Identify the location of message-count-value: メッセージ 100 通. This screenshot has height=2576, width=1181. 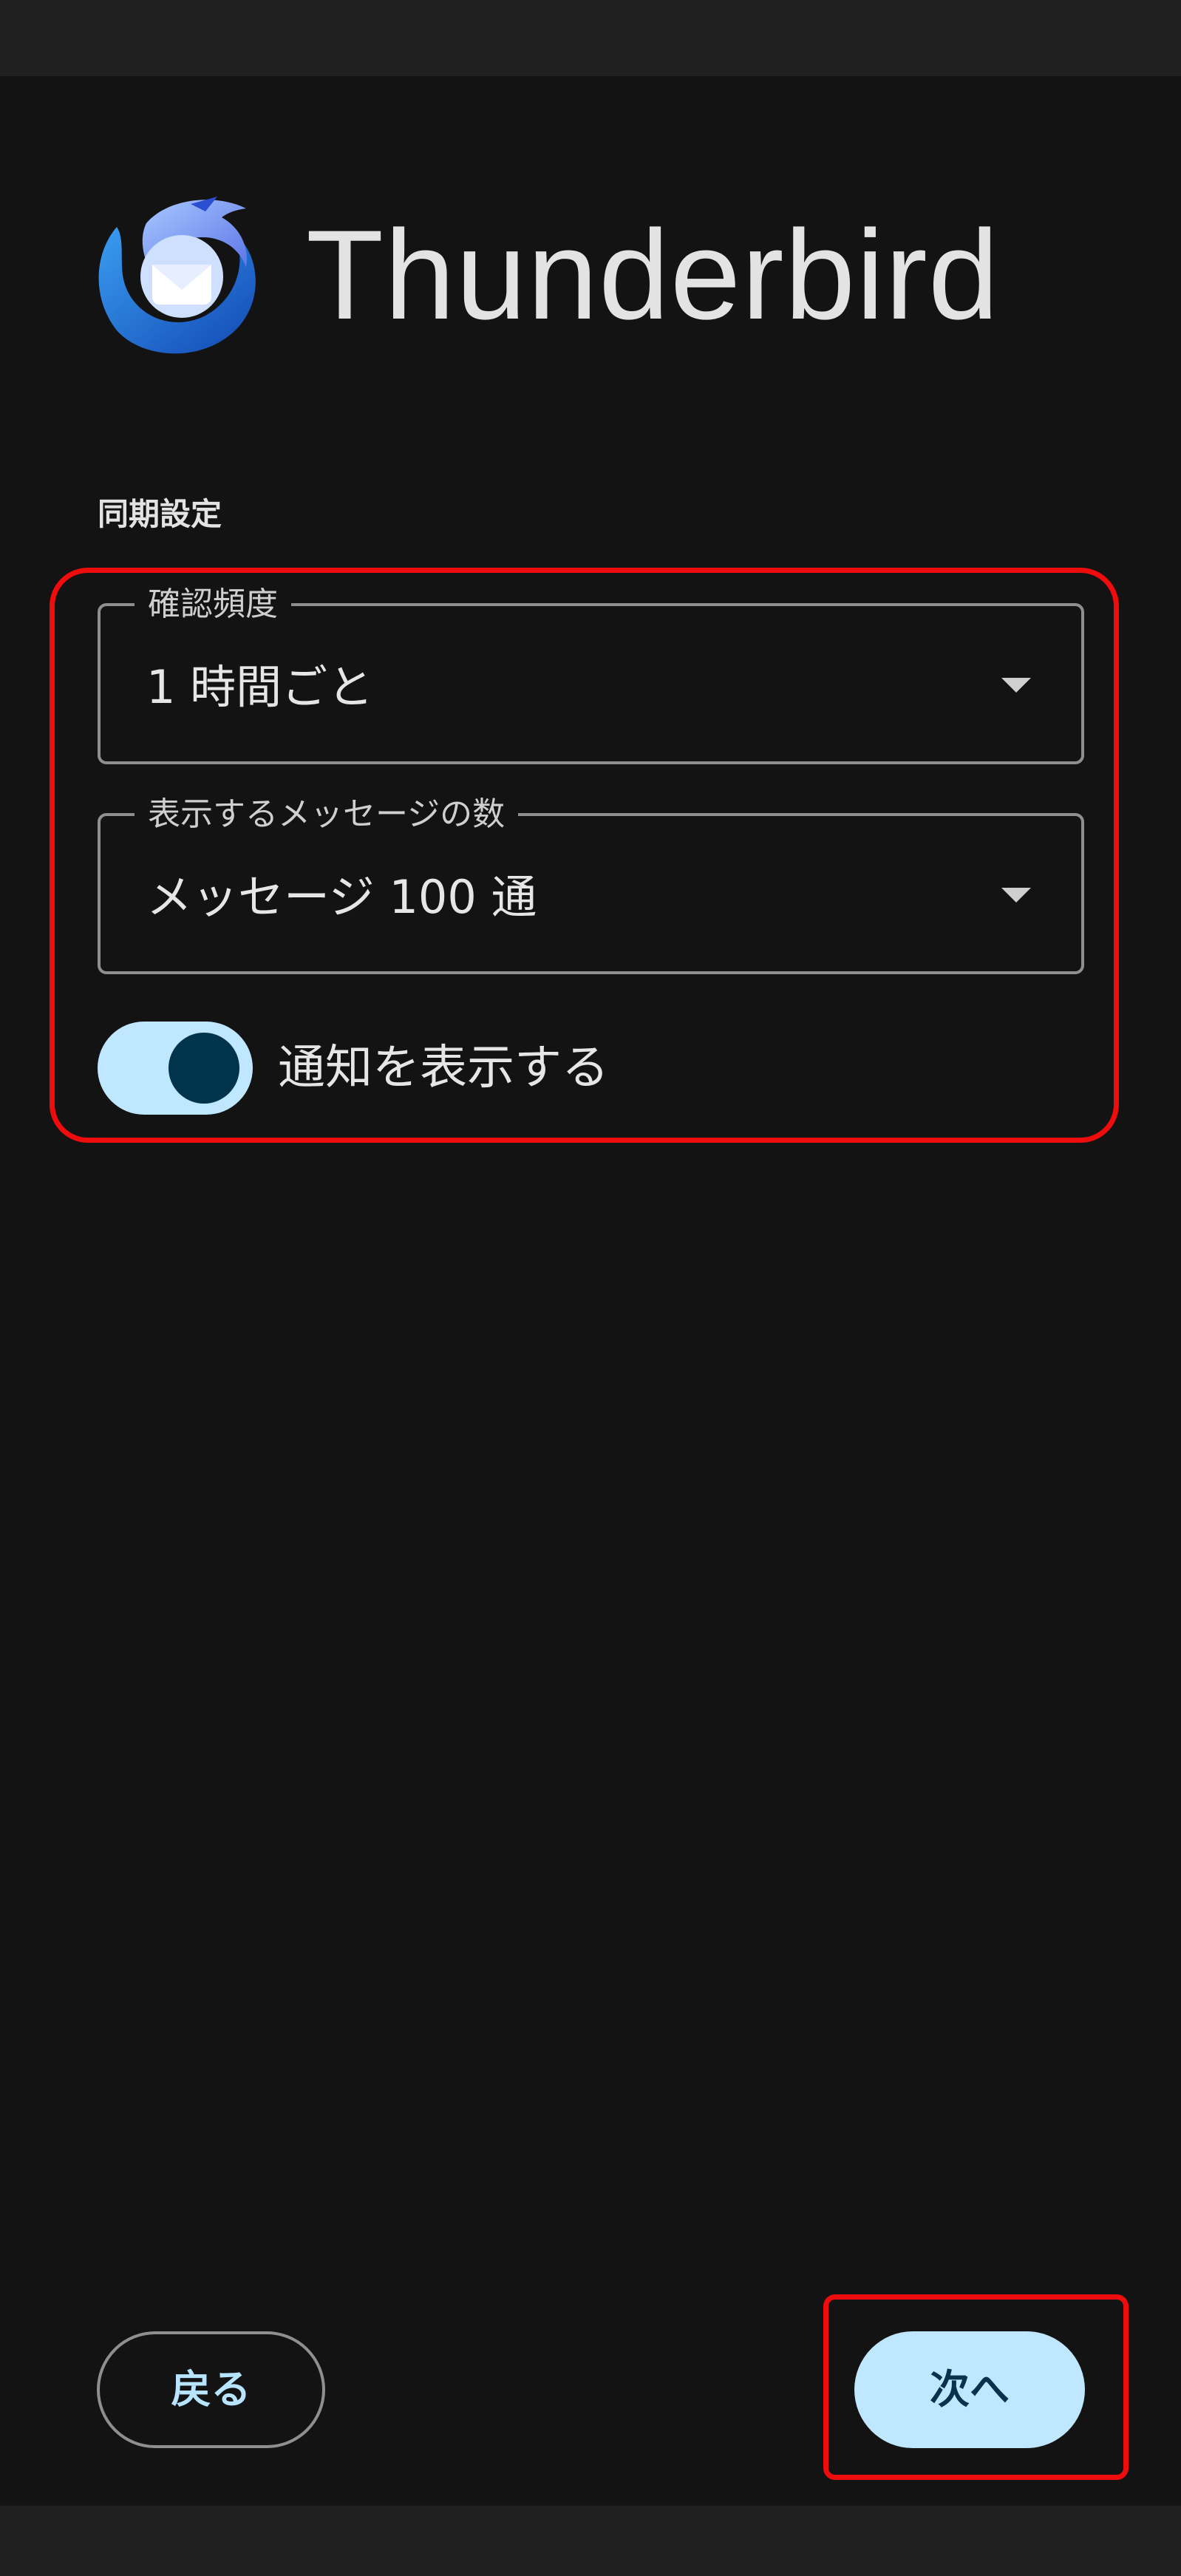
(341, 897).